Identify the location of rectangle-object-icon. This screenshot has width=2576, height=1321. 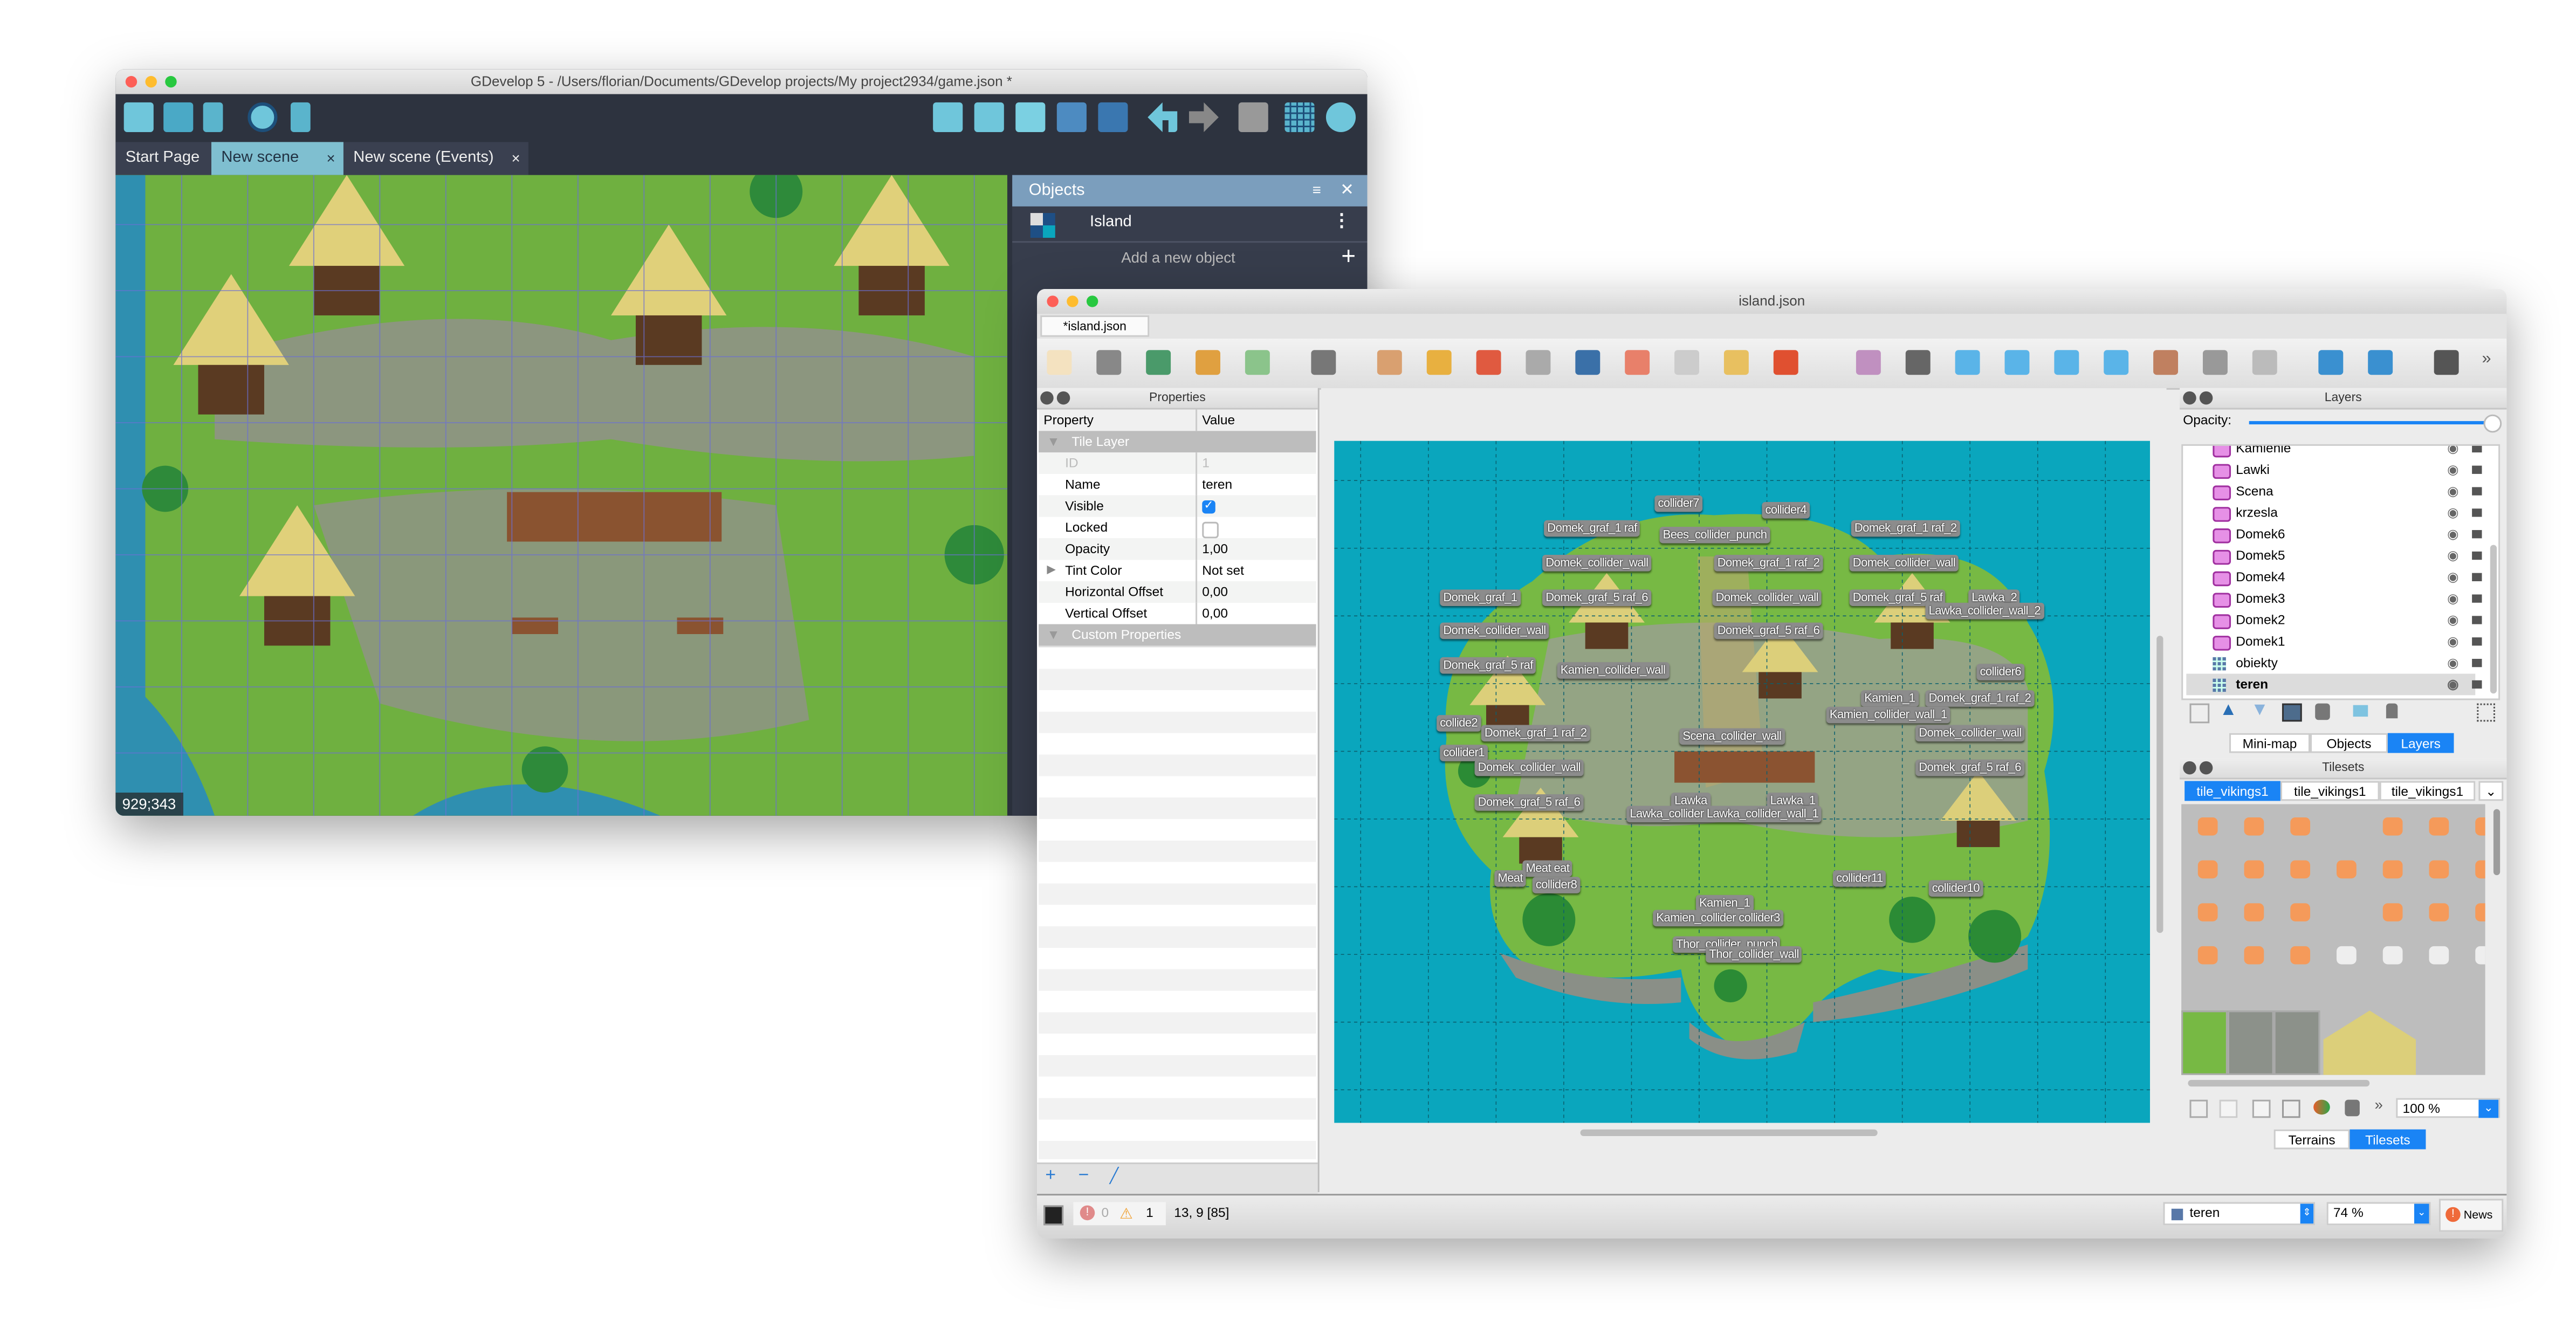
(1967, 362).